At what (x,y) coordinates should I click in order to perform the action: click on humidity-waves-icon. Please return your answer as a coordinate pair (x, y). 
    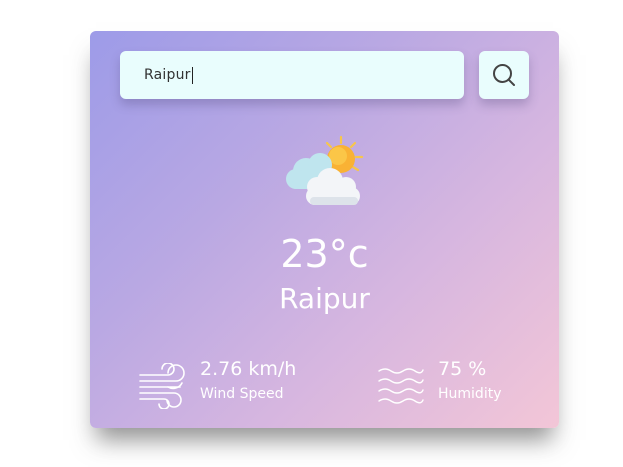
    Looking at the image, I should click on (401, 386).